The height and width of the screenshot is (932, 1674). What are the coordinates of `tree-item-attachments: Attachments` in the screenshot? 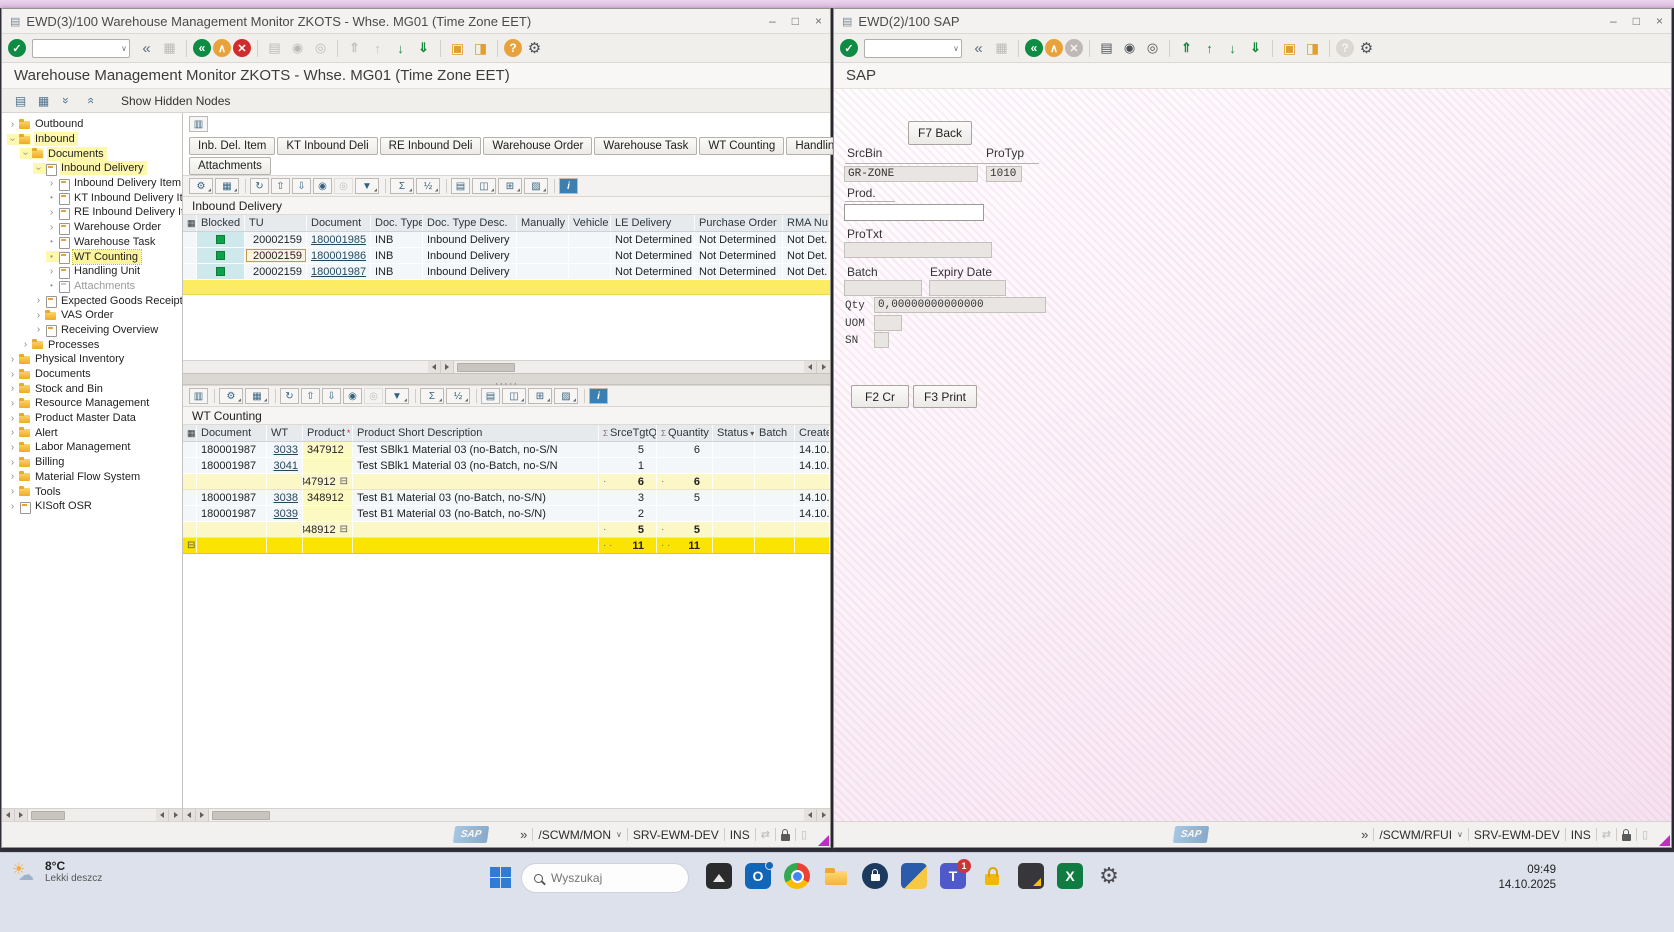 It's located at (92, 286).